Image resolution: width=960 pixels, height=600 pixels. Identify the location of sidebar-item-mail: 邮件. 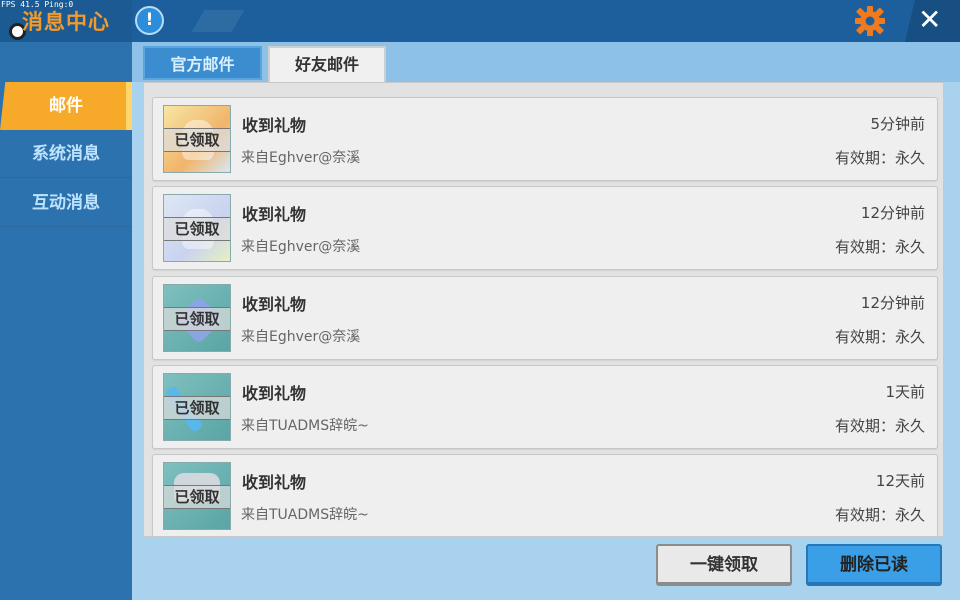
(66, 106).